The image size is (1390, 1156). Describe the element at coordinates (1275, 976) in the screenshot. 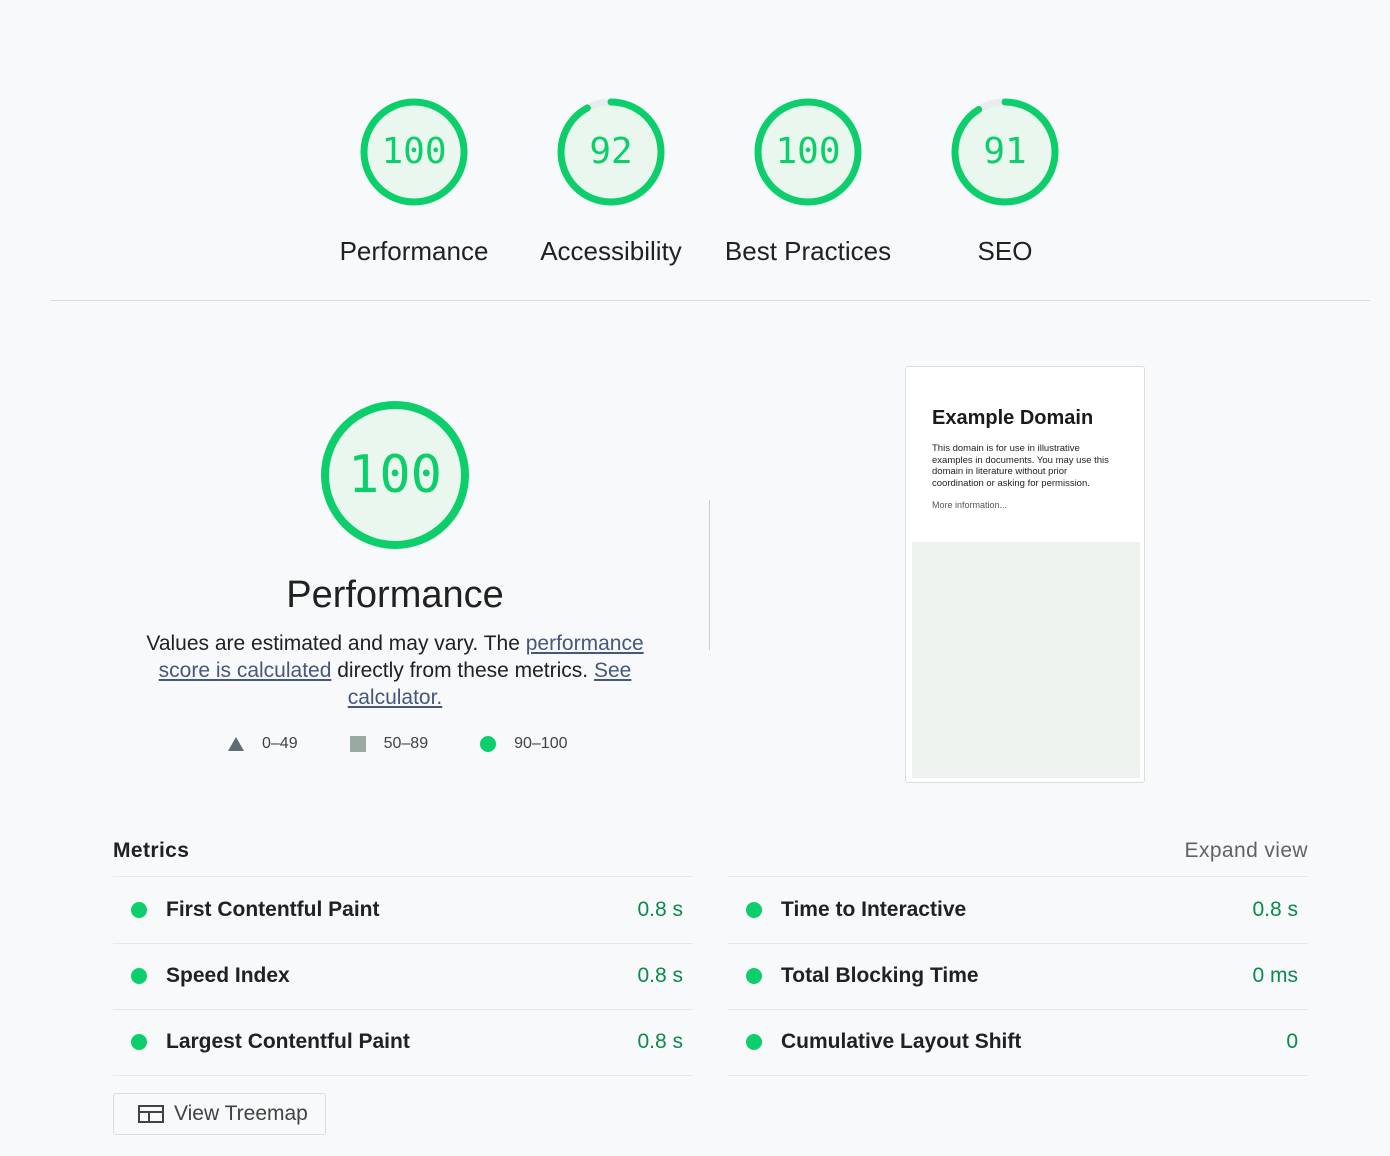

I see `metric-value: 0 ms` at that location.